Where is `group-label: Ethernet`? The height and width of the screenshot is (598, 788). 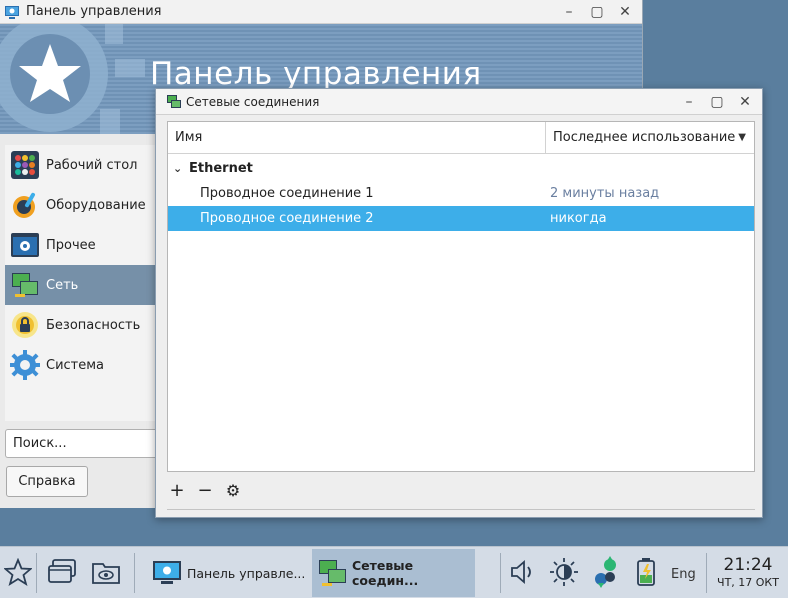 group-label: Ethernet is located at coordinates (221, 168).